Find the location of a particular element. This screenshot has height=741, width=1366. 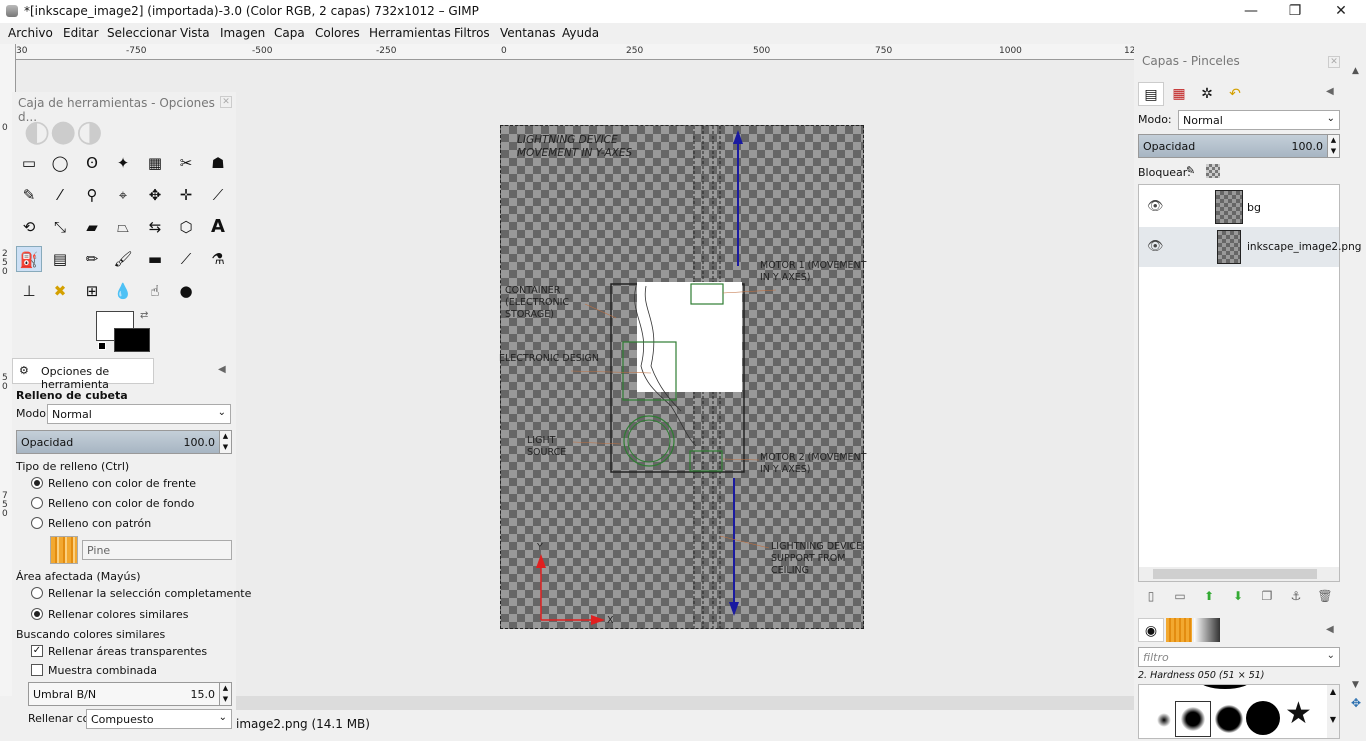

restore-button: ❐ is located at coordinates (1295, 11).